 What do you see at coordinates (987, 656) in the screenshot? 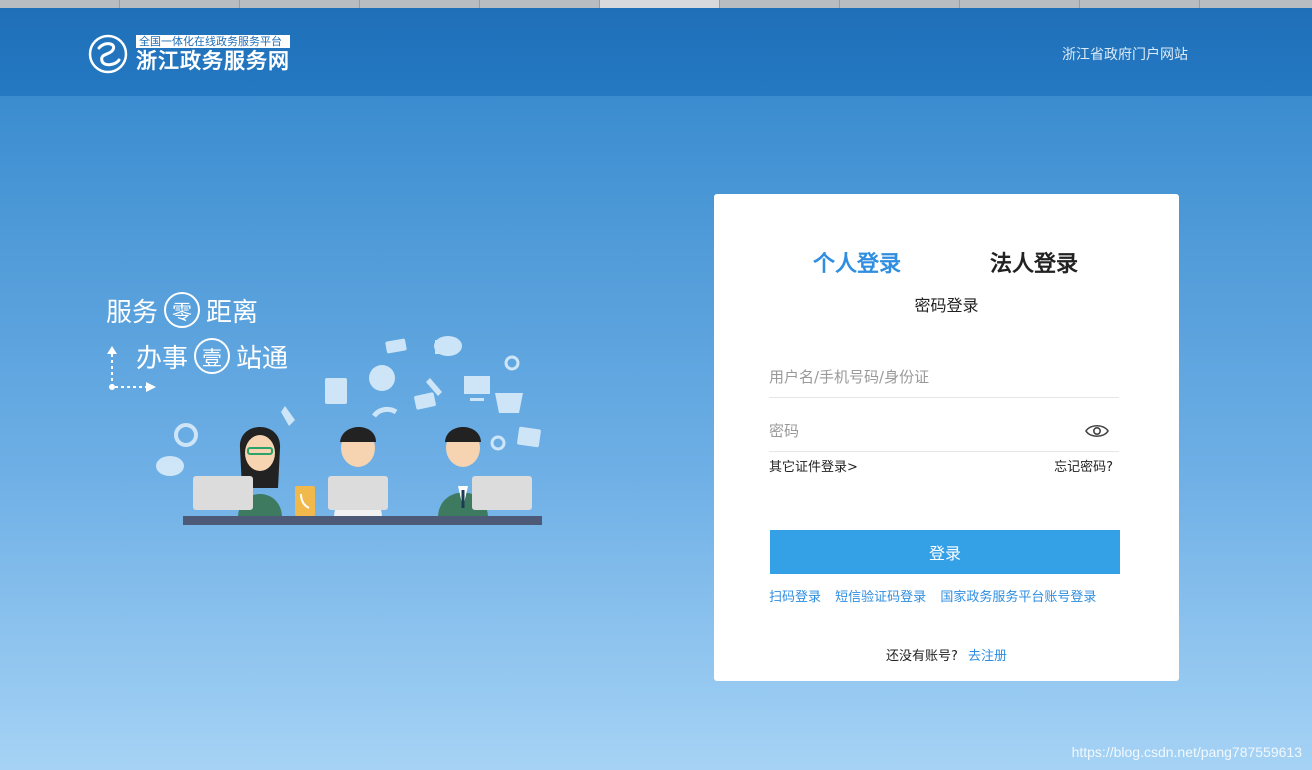
I see `register-link: 去注册` at bounding box center [987, 656].